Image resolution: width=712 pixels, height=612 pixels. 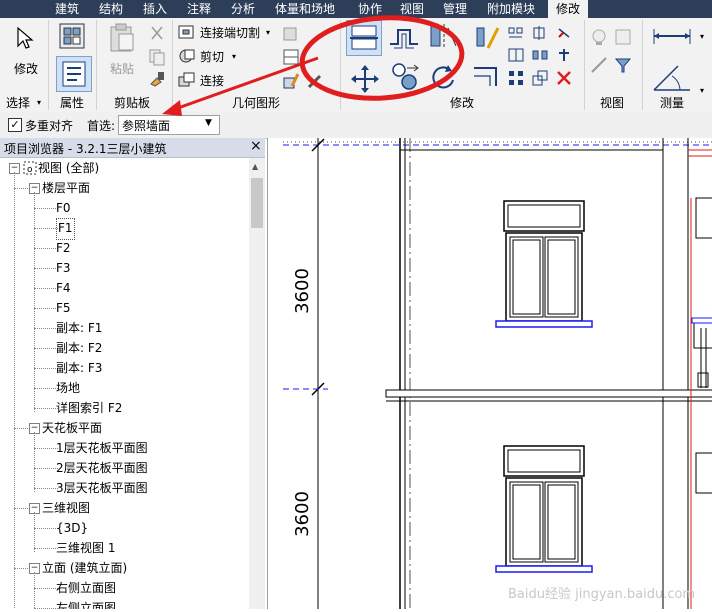 I want to click on measure-distance-icon, so click(x=672, y=38).